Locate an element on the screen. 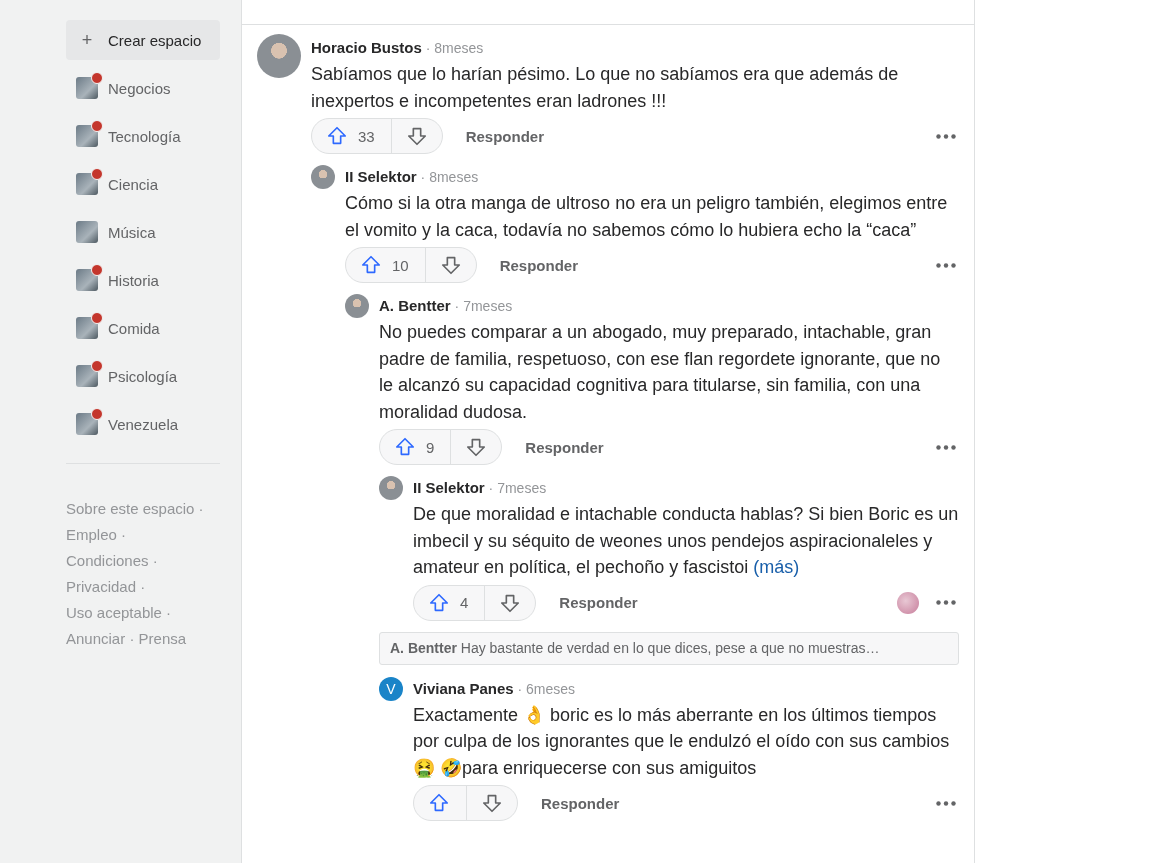 The height and width of the screenshot is (863, 1167). space-link: Venezuela is located at coordinates (143, 424).